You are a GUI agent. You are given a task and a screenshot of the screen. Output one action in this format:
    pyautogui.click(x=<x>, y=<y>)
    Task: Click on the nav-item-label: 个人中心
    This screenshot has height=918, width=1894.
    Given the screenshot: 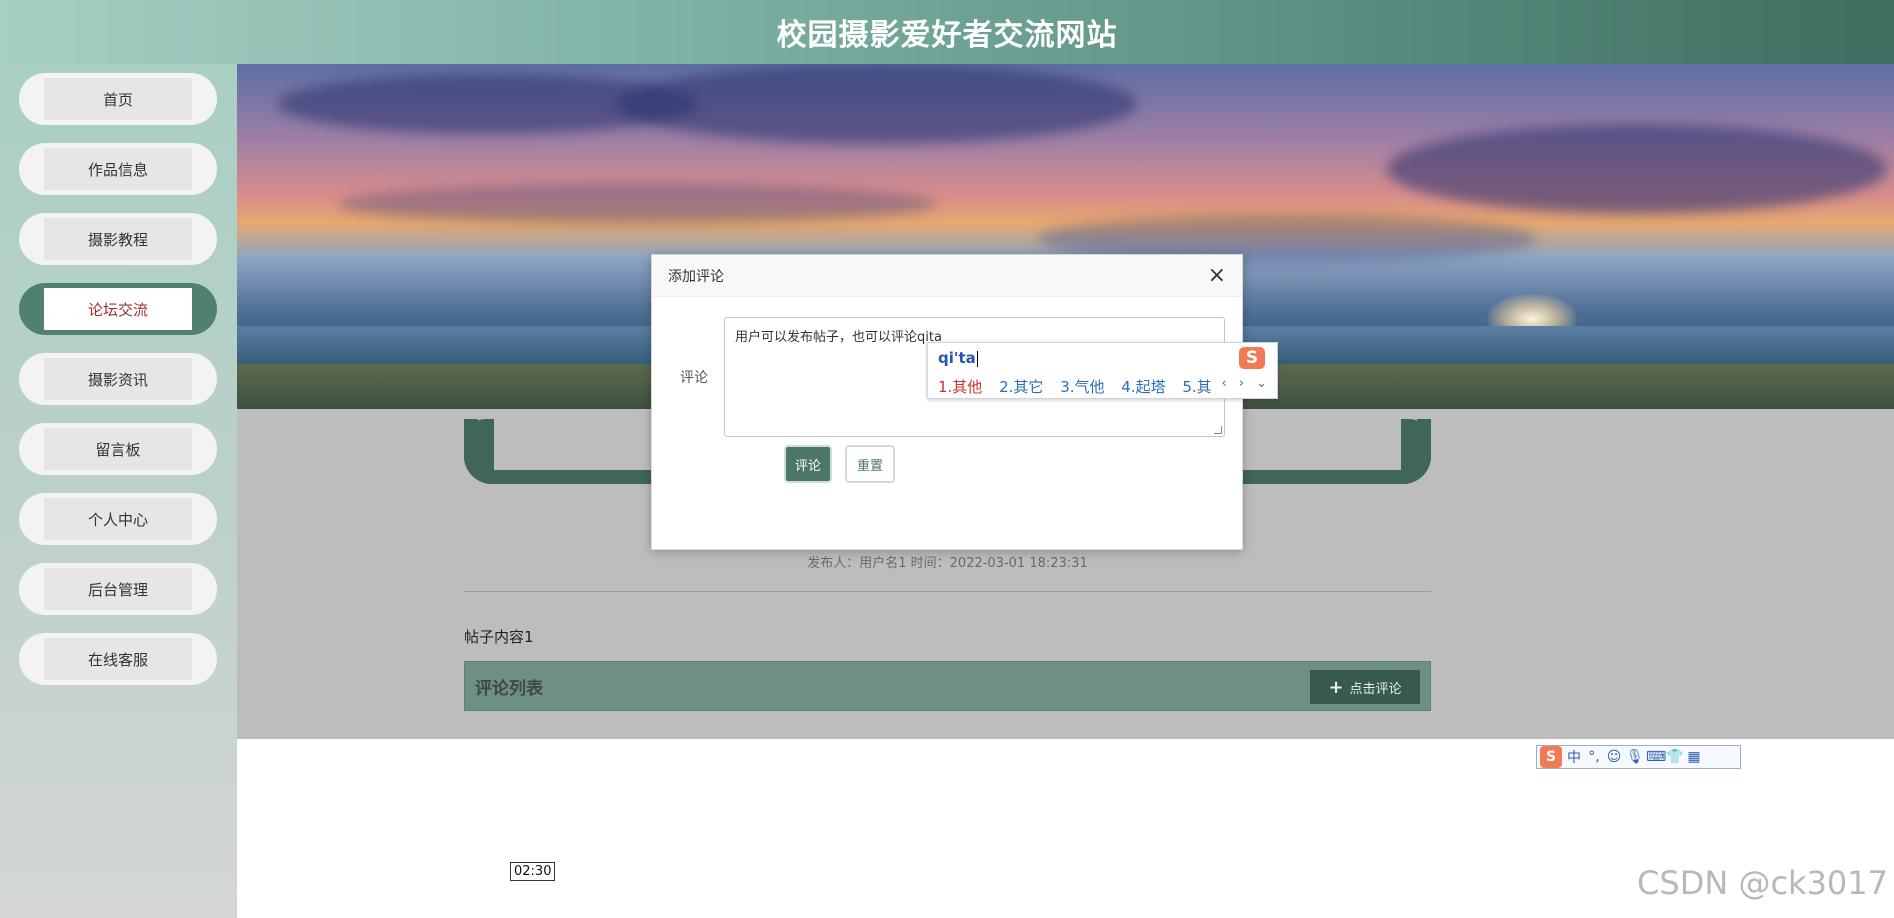 What is the action you would take?
    pyautogui.click(x=118, y=519)
    